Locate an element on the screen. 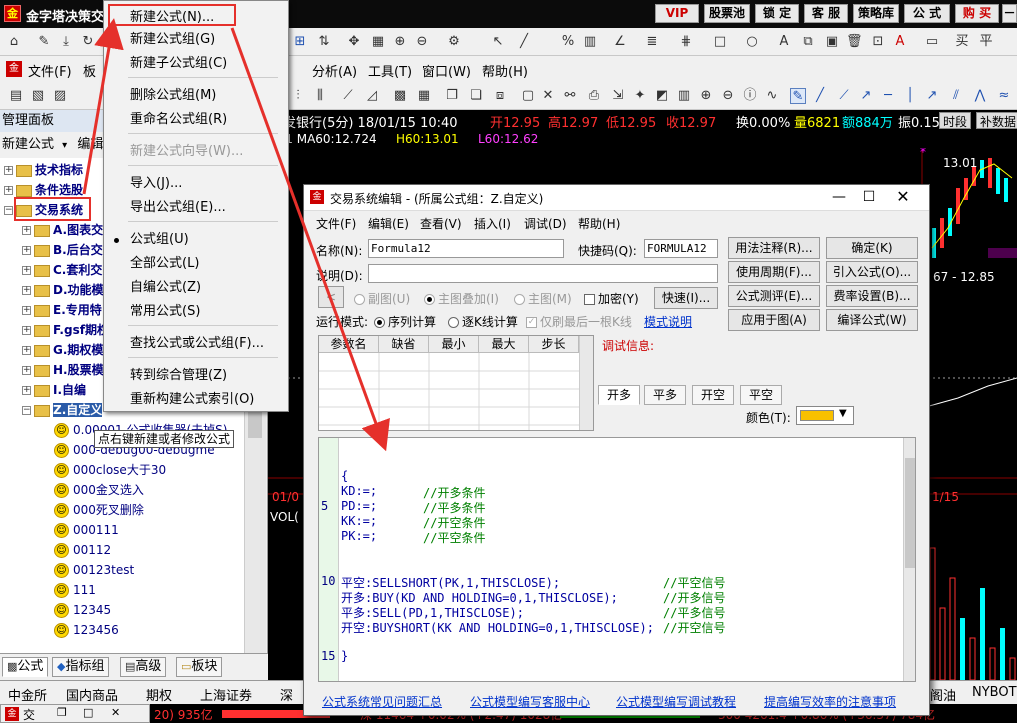 The image size is (1017, 723). wave-icon: ∿ is located at coordinates (772, 96).